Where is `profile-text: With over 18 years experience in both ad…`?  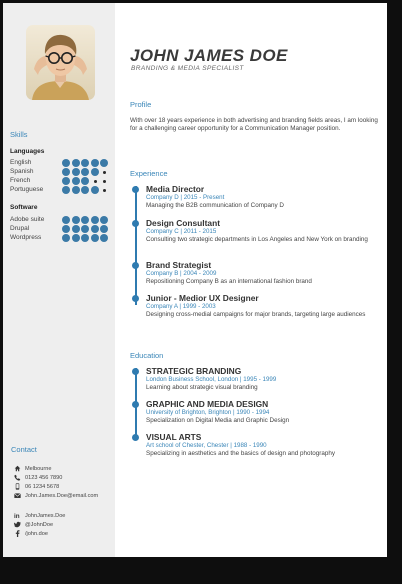 profile-text: With over 18 years experience in both ad… is located at coordinates (254, 125).